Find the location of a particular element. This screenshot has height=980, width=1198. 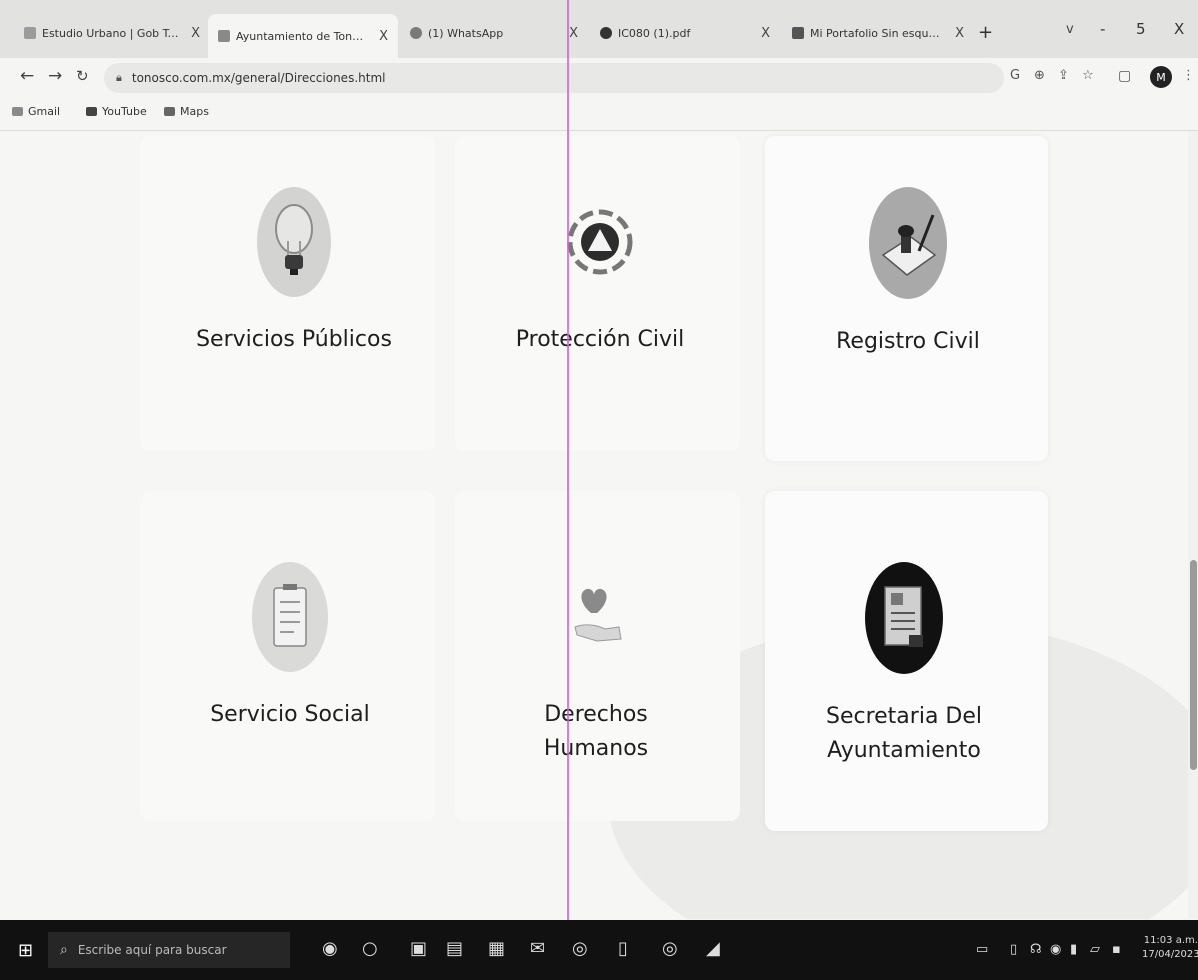

tab-portafolio: Mi Portafolio Sin esquemasX X is located at coordinates (878, 33).